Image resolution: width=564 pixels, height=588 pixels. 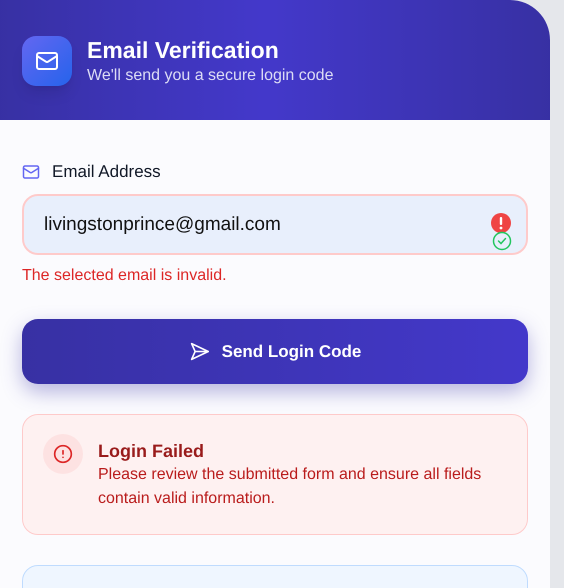 I want to click on check-icon, so click(x=502, y=241).